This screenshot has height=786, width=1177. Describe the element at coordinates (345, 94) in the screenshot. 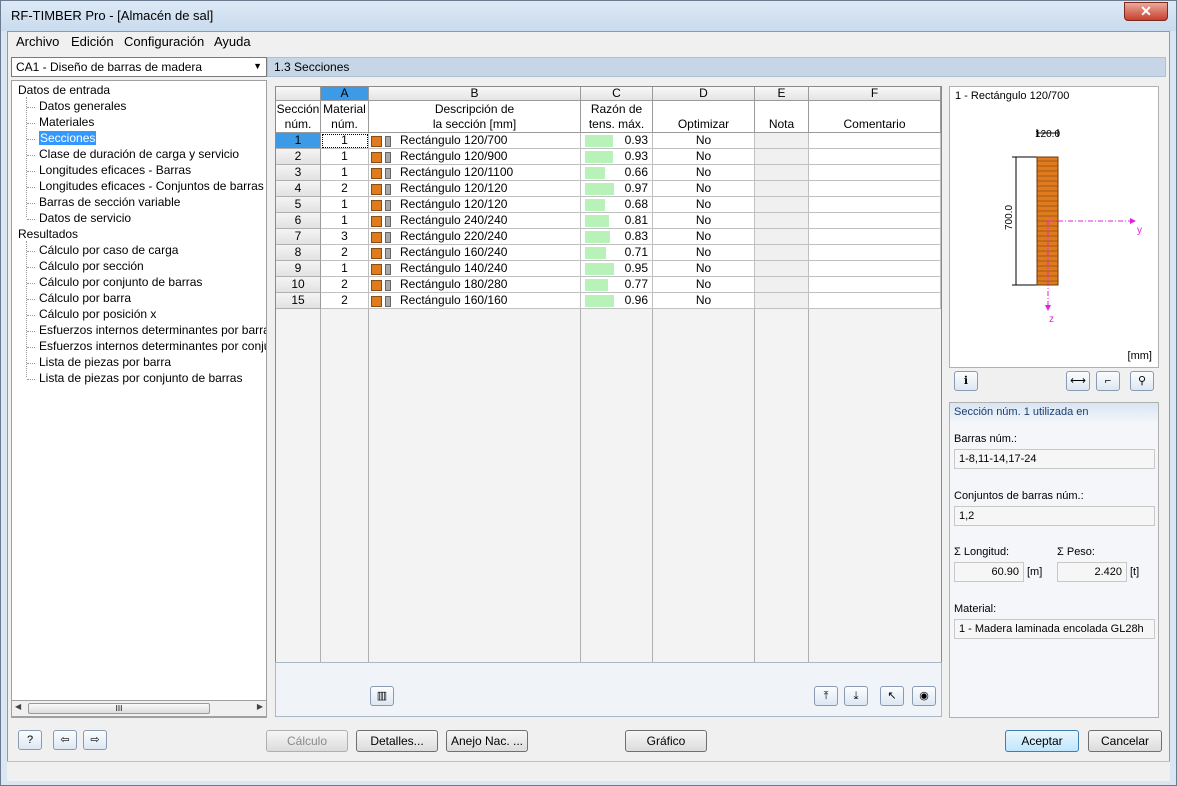

I see `column-letter-0: A` at that location.